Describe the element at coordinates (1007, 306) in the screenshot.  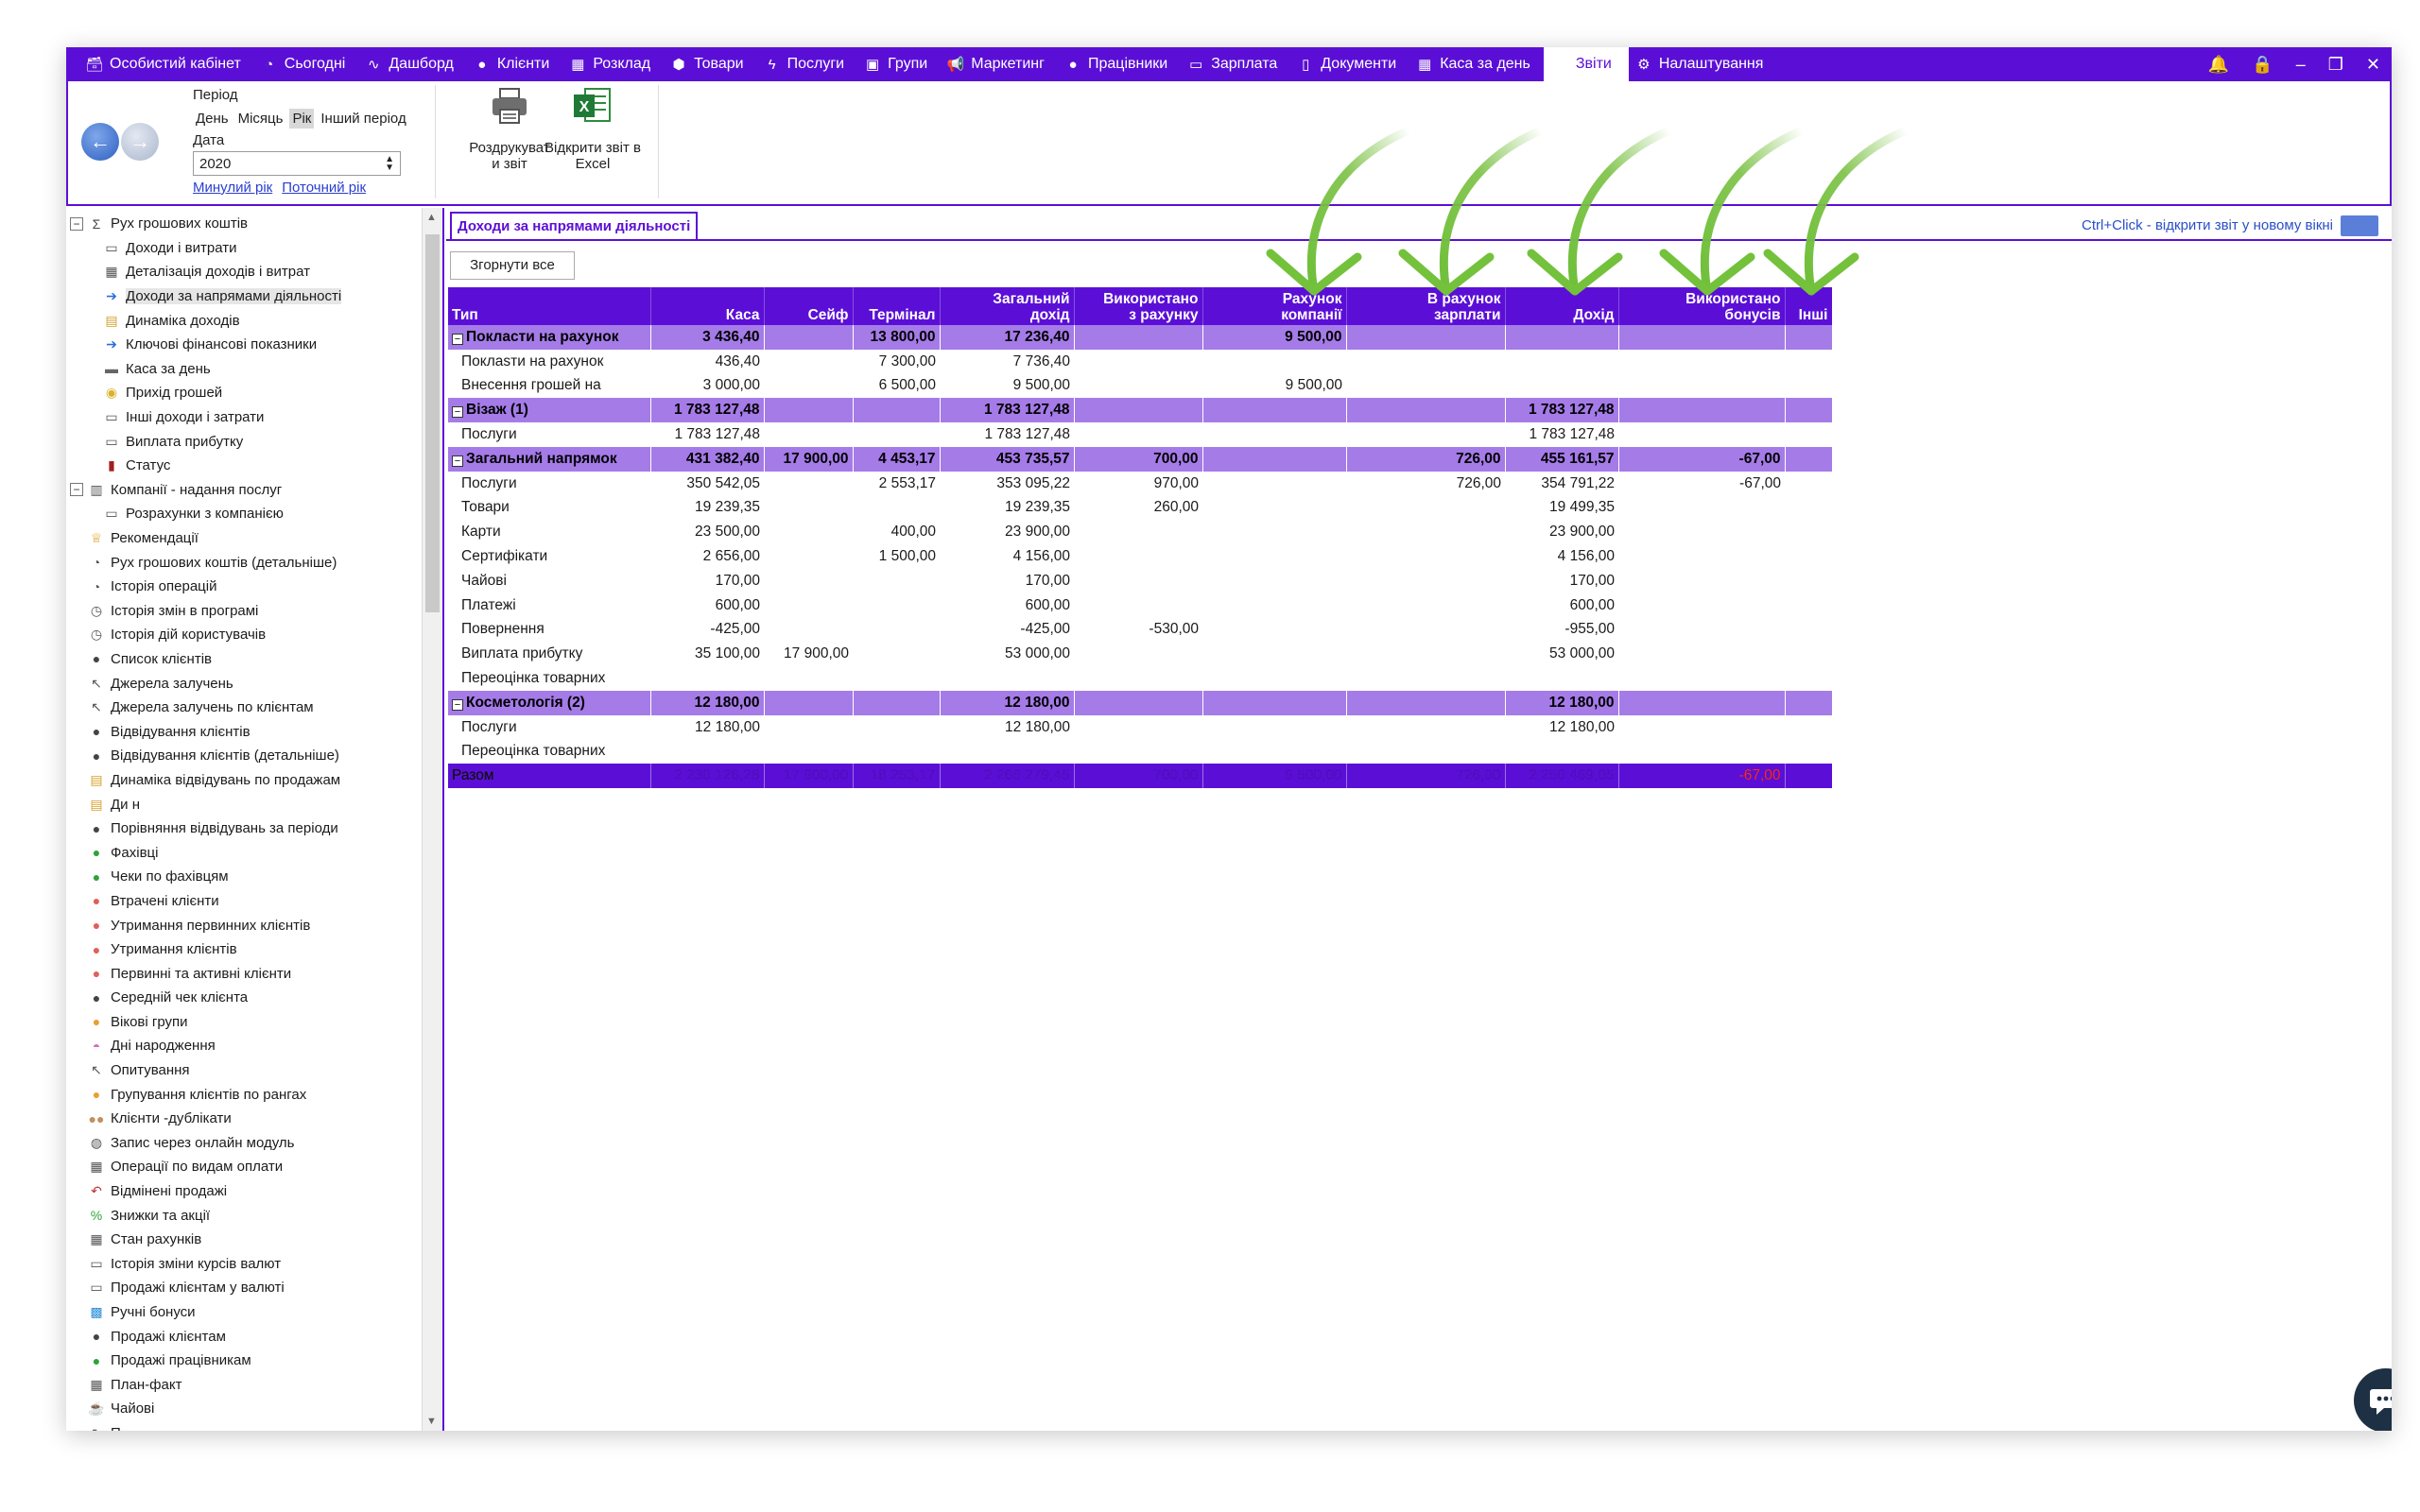
I see `column-header: Загальний дохід` at that location.